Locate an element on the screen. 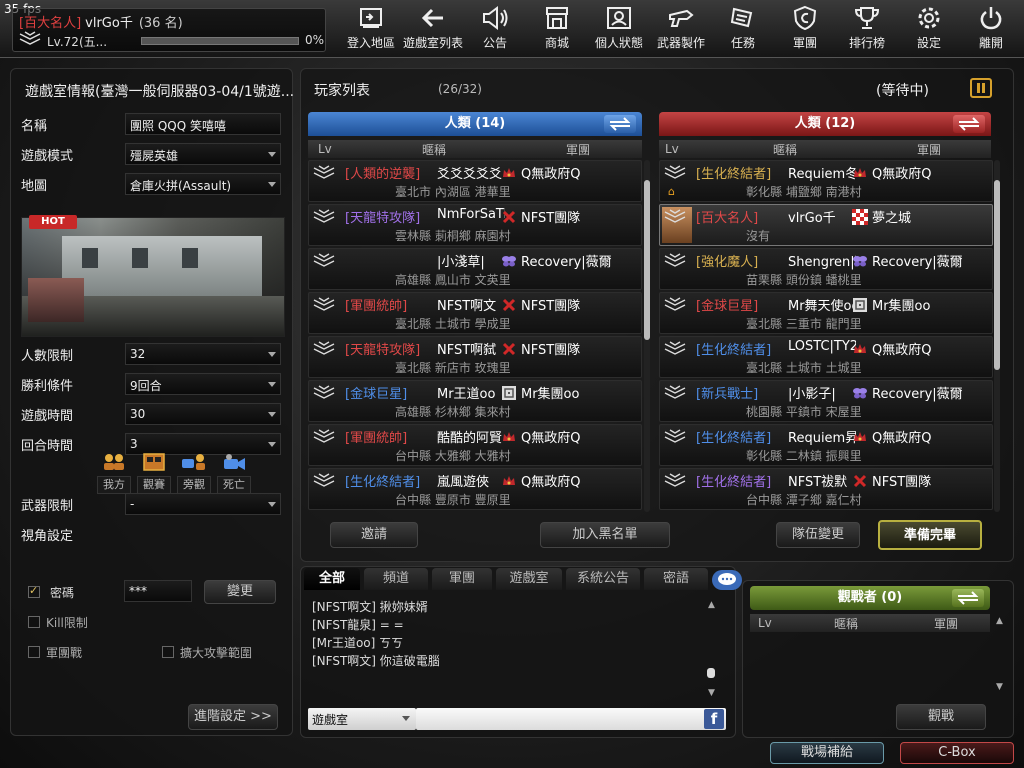  view-setting-label: 視角設定 is located at coordinates (47, 536).